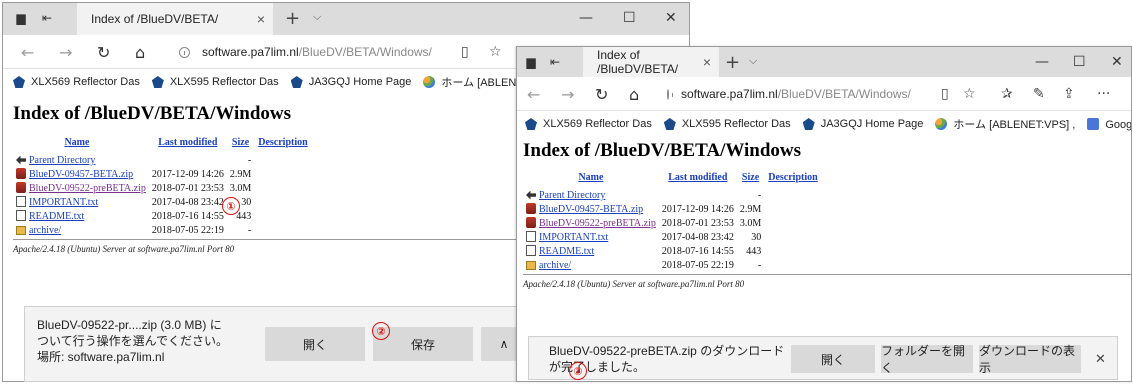 The height and width of the screenshot is (385, 1133). I want to click on tab-strip: ▆ ⇤ Index of /BlueDV/BETA/ × + ⌵ — ☐ ✕, so click(346, 19).